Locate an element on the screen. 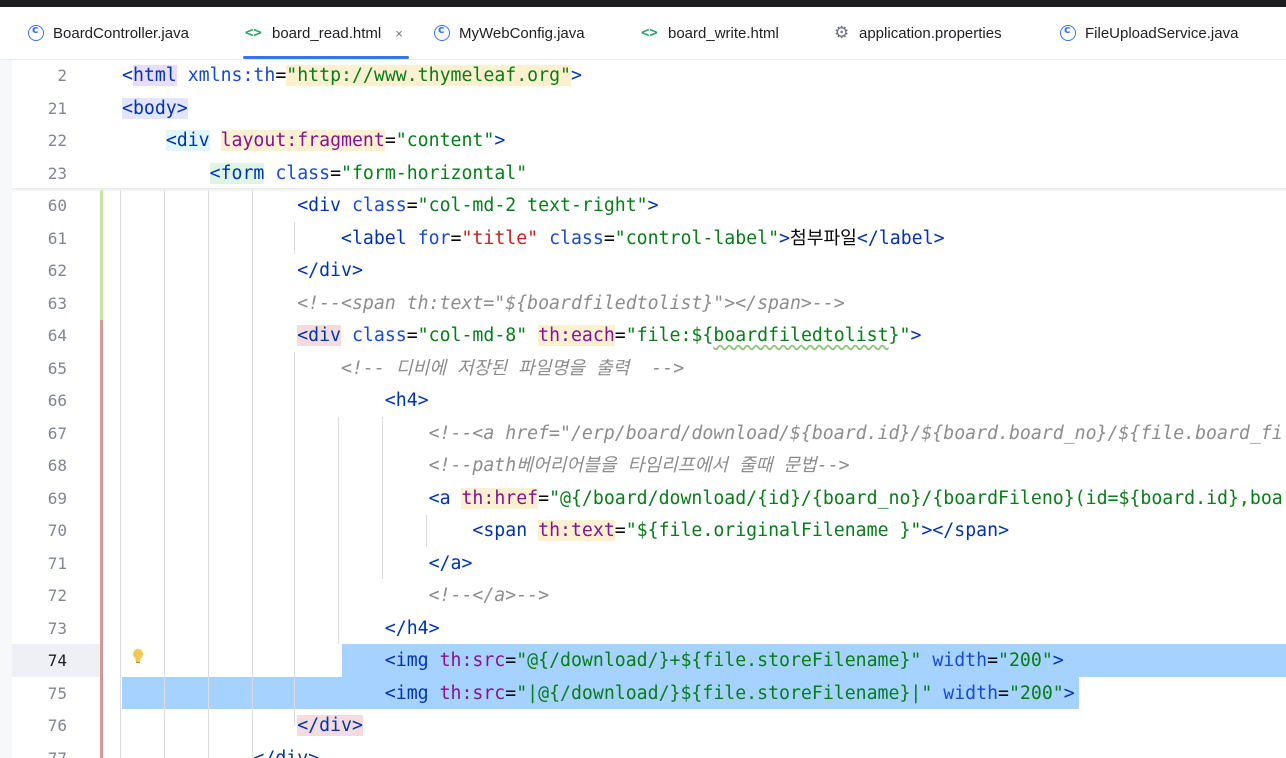 The image size is (1286, 758). sticky-lines-divider is located at coordinates (649, 190).